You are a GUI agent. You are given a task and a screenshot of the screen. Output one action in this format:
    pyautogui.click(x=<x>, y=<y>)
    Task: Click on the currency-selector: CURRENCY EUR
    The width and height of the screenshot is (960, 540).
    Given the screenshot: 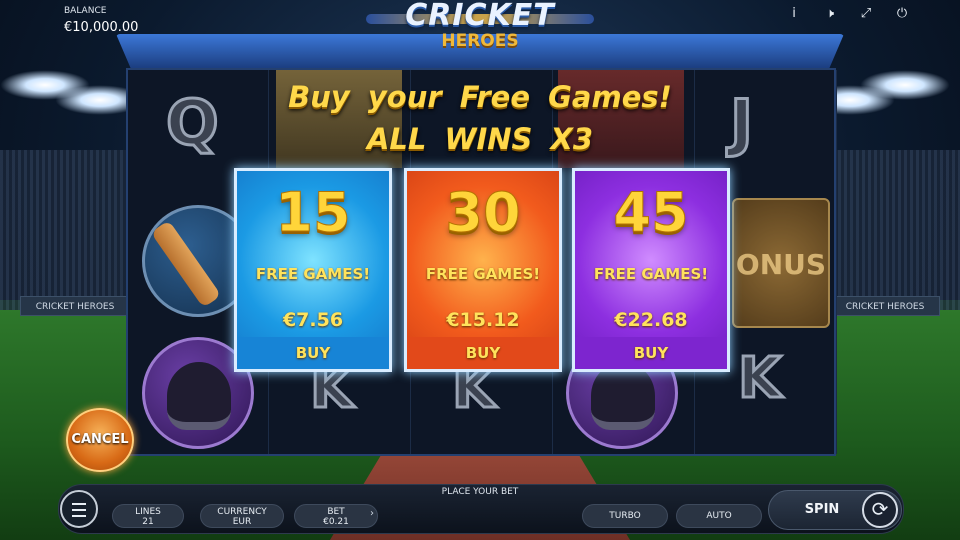 What is the action you would take?
    pyautogui.click(x=242, y=516)
    